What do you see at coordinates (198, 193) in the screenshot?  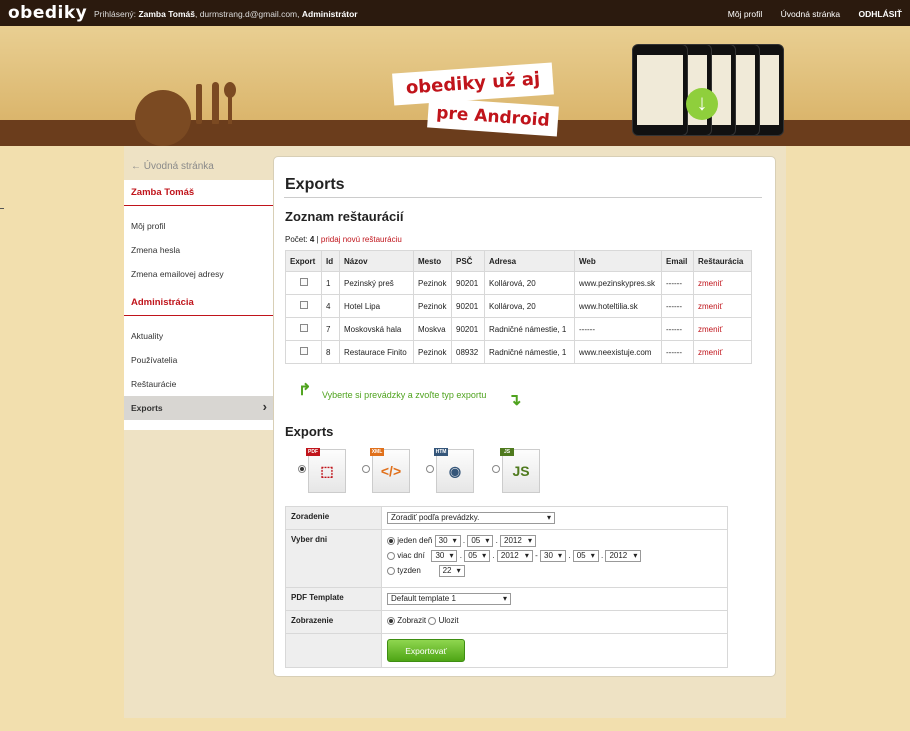 I see `sidebar-user-heading: Zamba Tomáš` at bounding box center [198, 193].